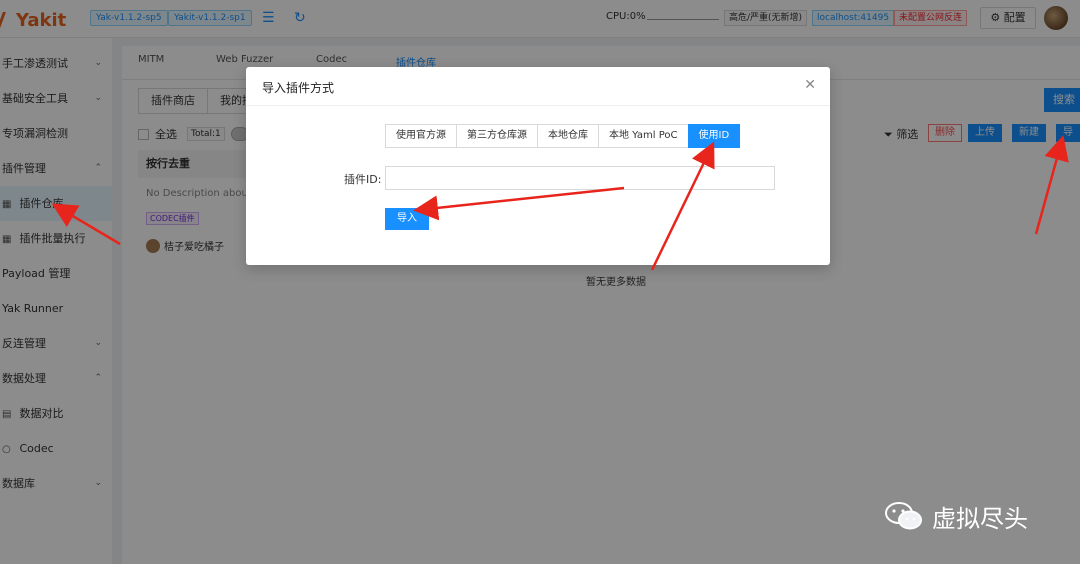 The image size is (1080, 564). What do you see at coordinates (497, 136) in the screenshot?
I see `option-third-party-source: 第三方仓库源` at bounding box center [497, 136].